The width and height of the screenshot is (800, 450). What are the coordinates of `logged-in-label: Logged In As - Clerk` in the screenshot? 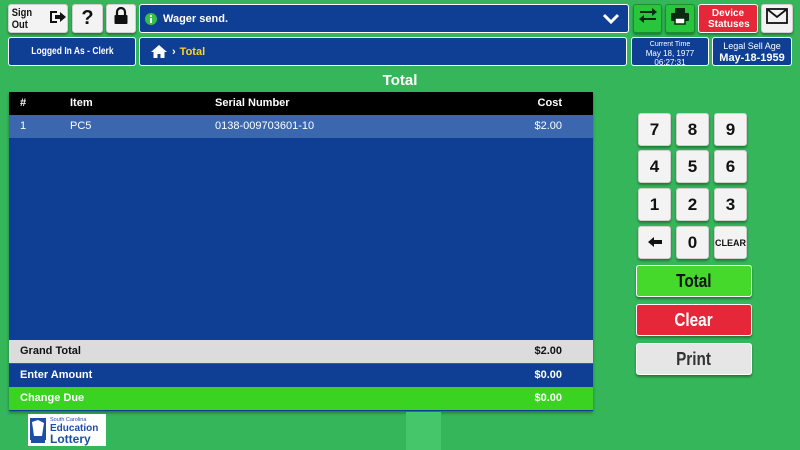 It's located at (72, 51).